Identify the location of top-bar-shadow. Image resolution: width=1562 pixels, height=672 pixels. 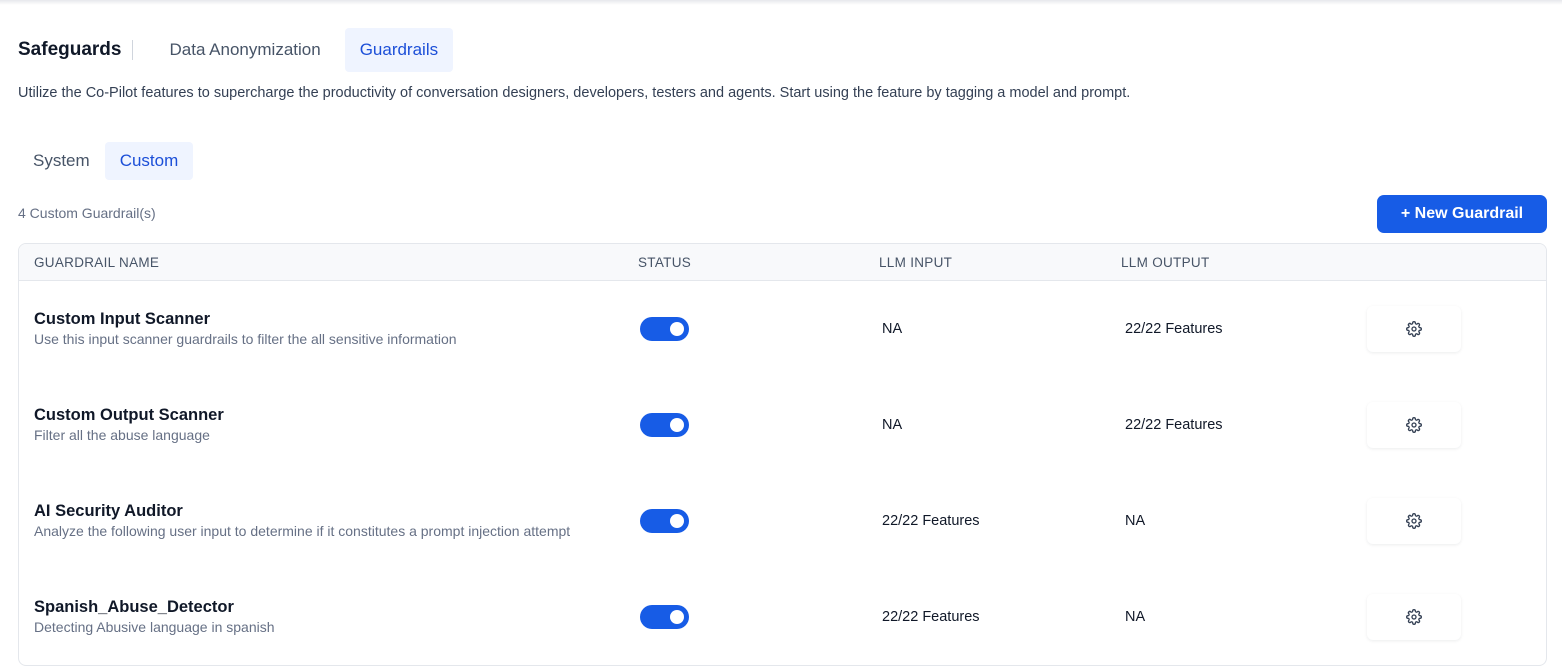
(781, 2).